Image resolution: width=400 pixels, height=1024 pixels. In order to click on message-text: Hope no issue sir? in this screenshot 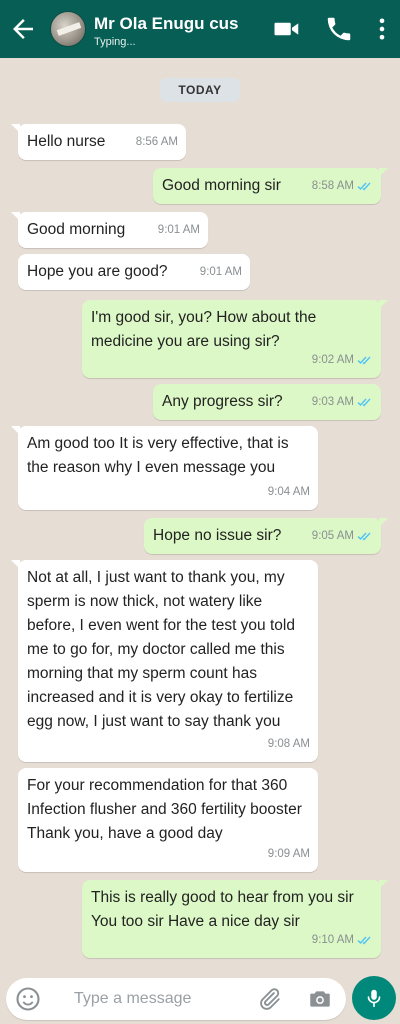, I will do `click(217, 535)`.